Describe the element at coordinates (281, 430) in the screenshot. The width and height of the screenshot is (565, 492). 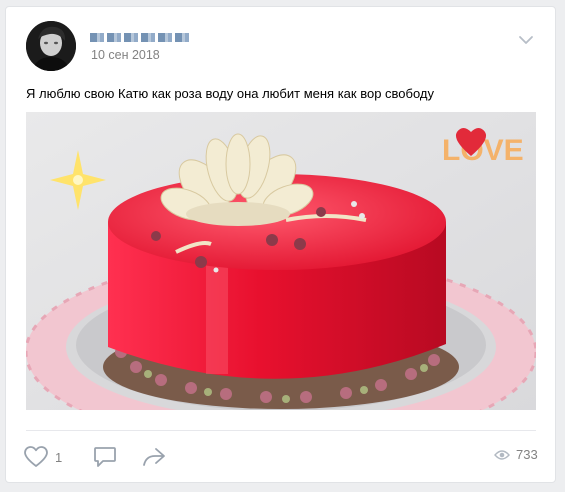
I see `footer-divider` at that location.